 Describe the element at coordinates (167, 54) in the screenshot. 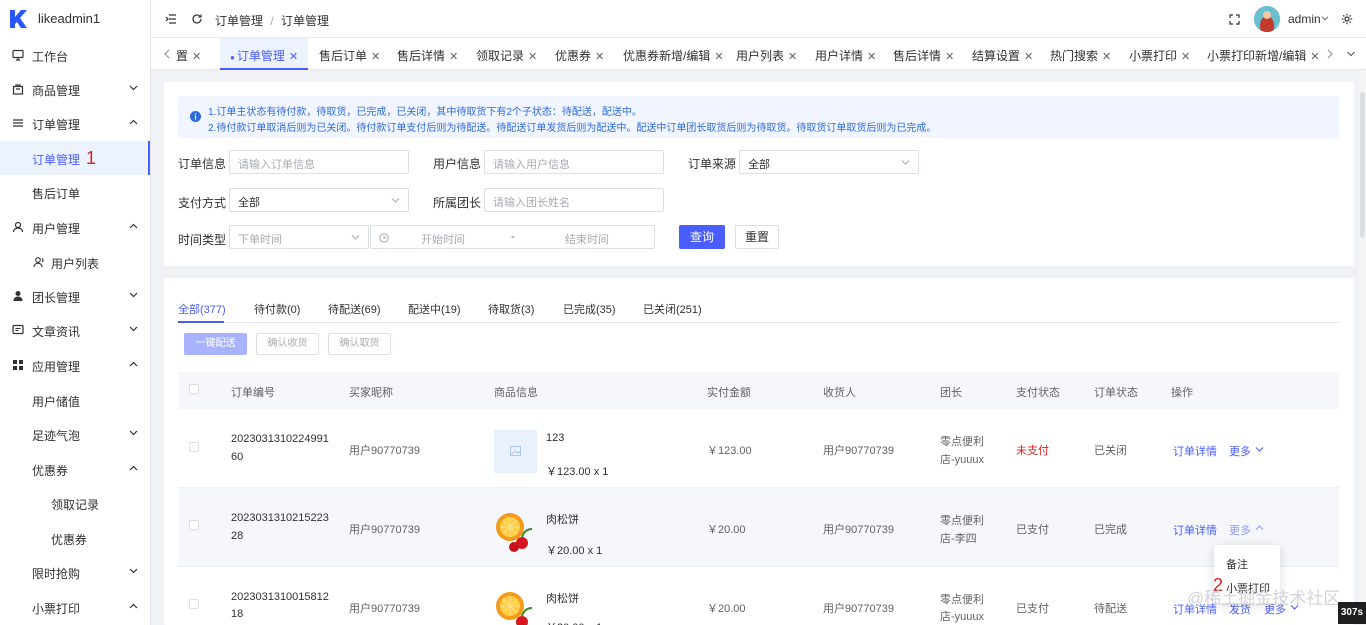

I see `chevron-left-icon` at that location.